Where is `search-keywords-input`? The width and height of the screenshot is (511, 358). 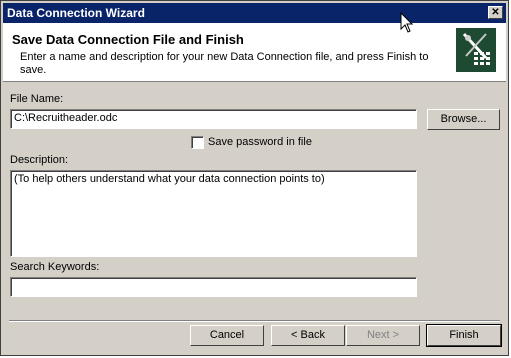
search-keywords-input is located at coordinates (213, 287).